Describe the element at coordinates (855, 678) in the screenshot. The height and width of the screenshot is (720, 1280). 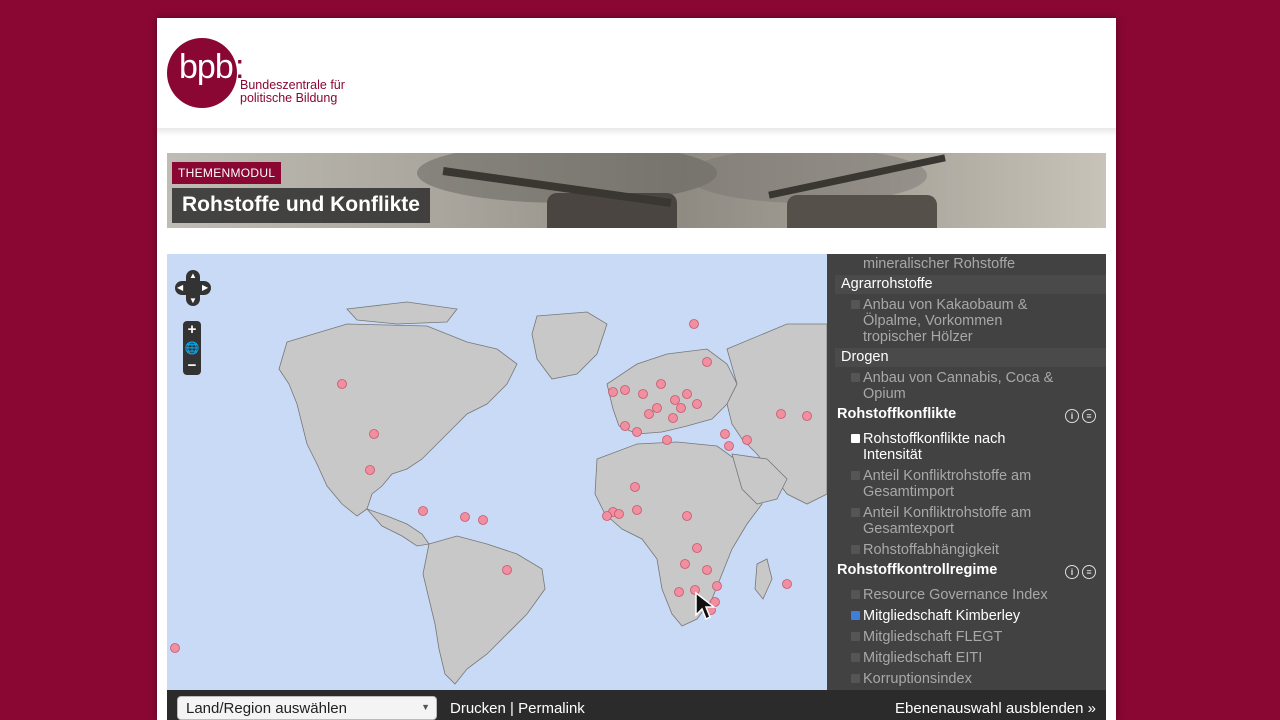
I see `checkbox-korruption` at that location.